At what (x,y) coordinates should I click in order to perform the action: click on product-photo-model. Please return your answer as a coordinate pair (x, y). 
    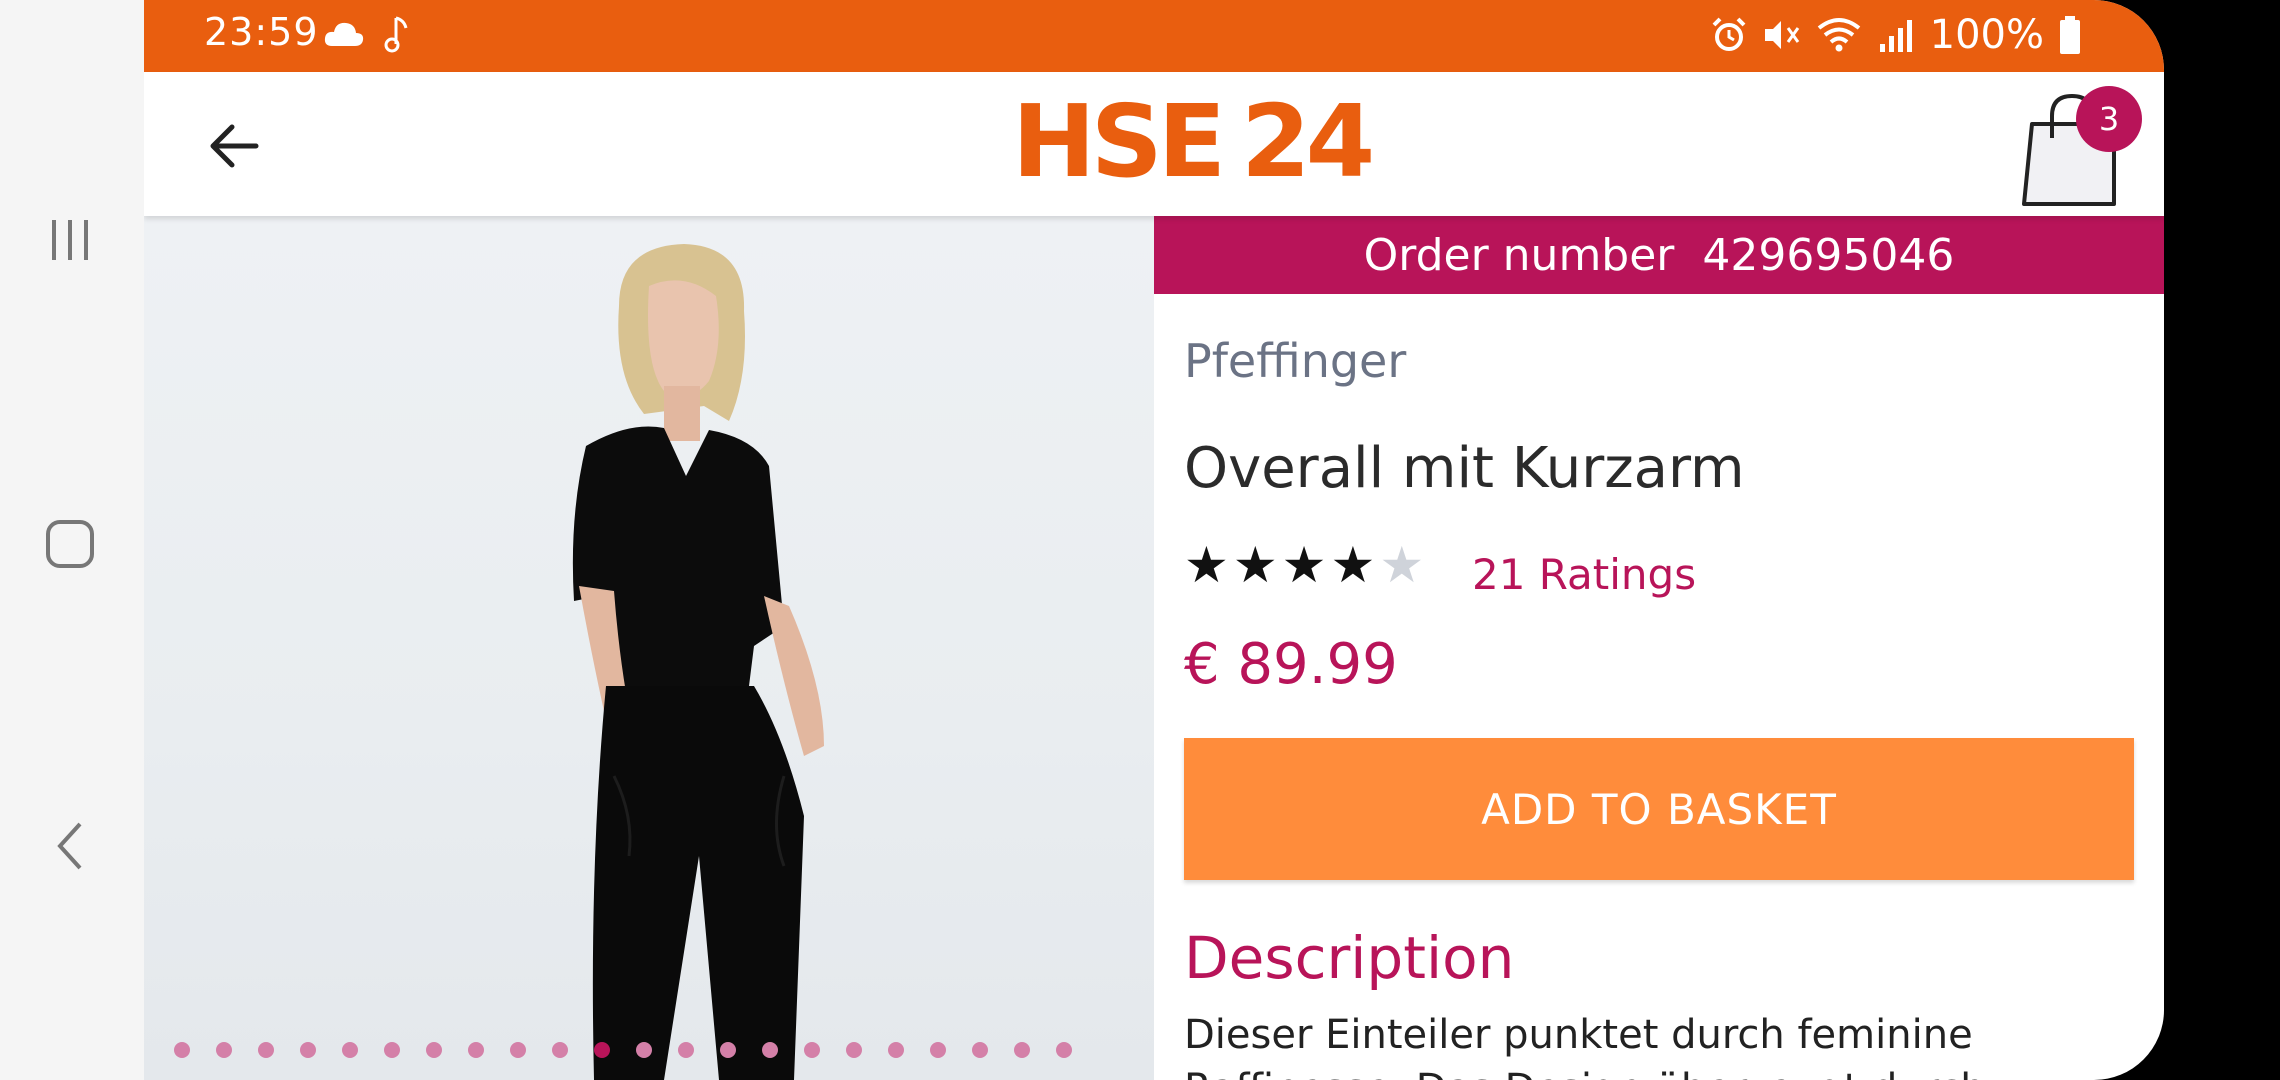
    Looking at the image, I should click on (698, 662).